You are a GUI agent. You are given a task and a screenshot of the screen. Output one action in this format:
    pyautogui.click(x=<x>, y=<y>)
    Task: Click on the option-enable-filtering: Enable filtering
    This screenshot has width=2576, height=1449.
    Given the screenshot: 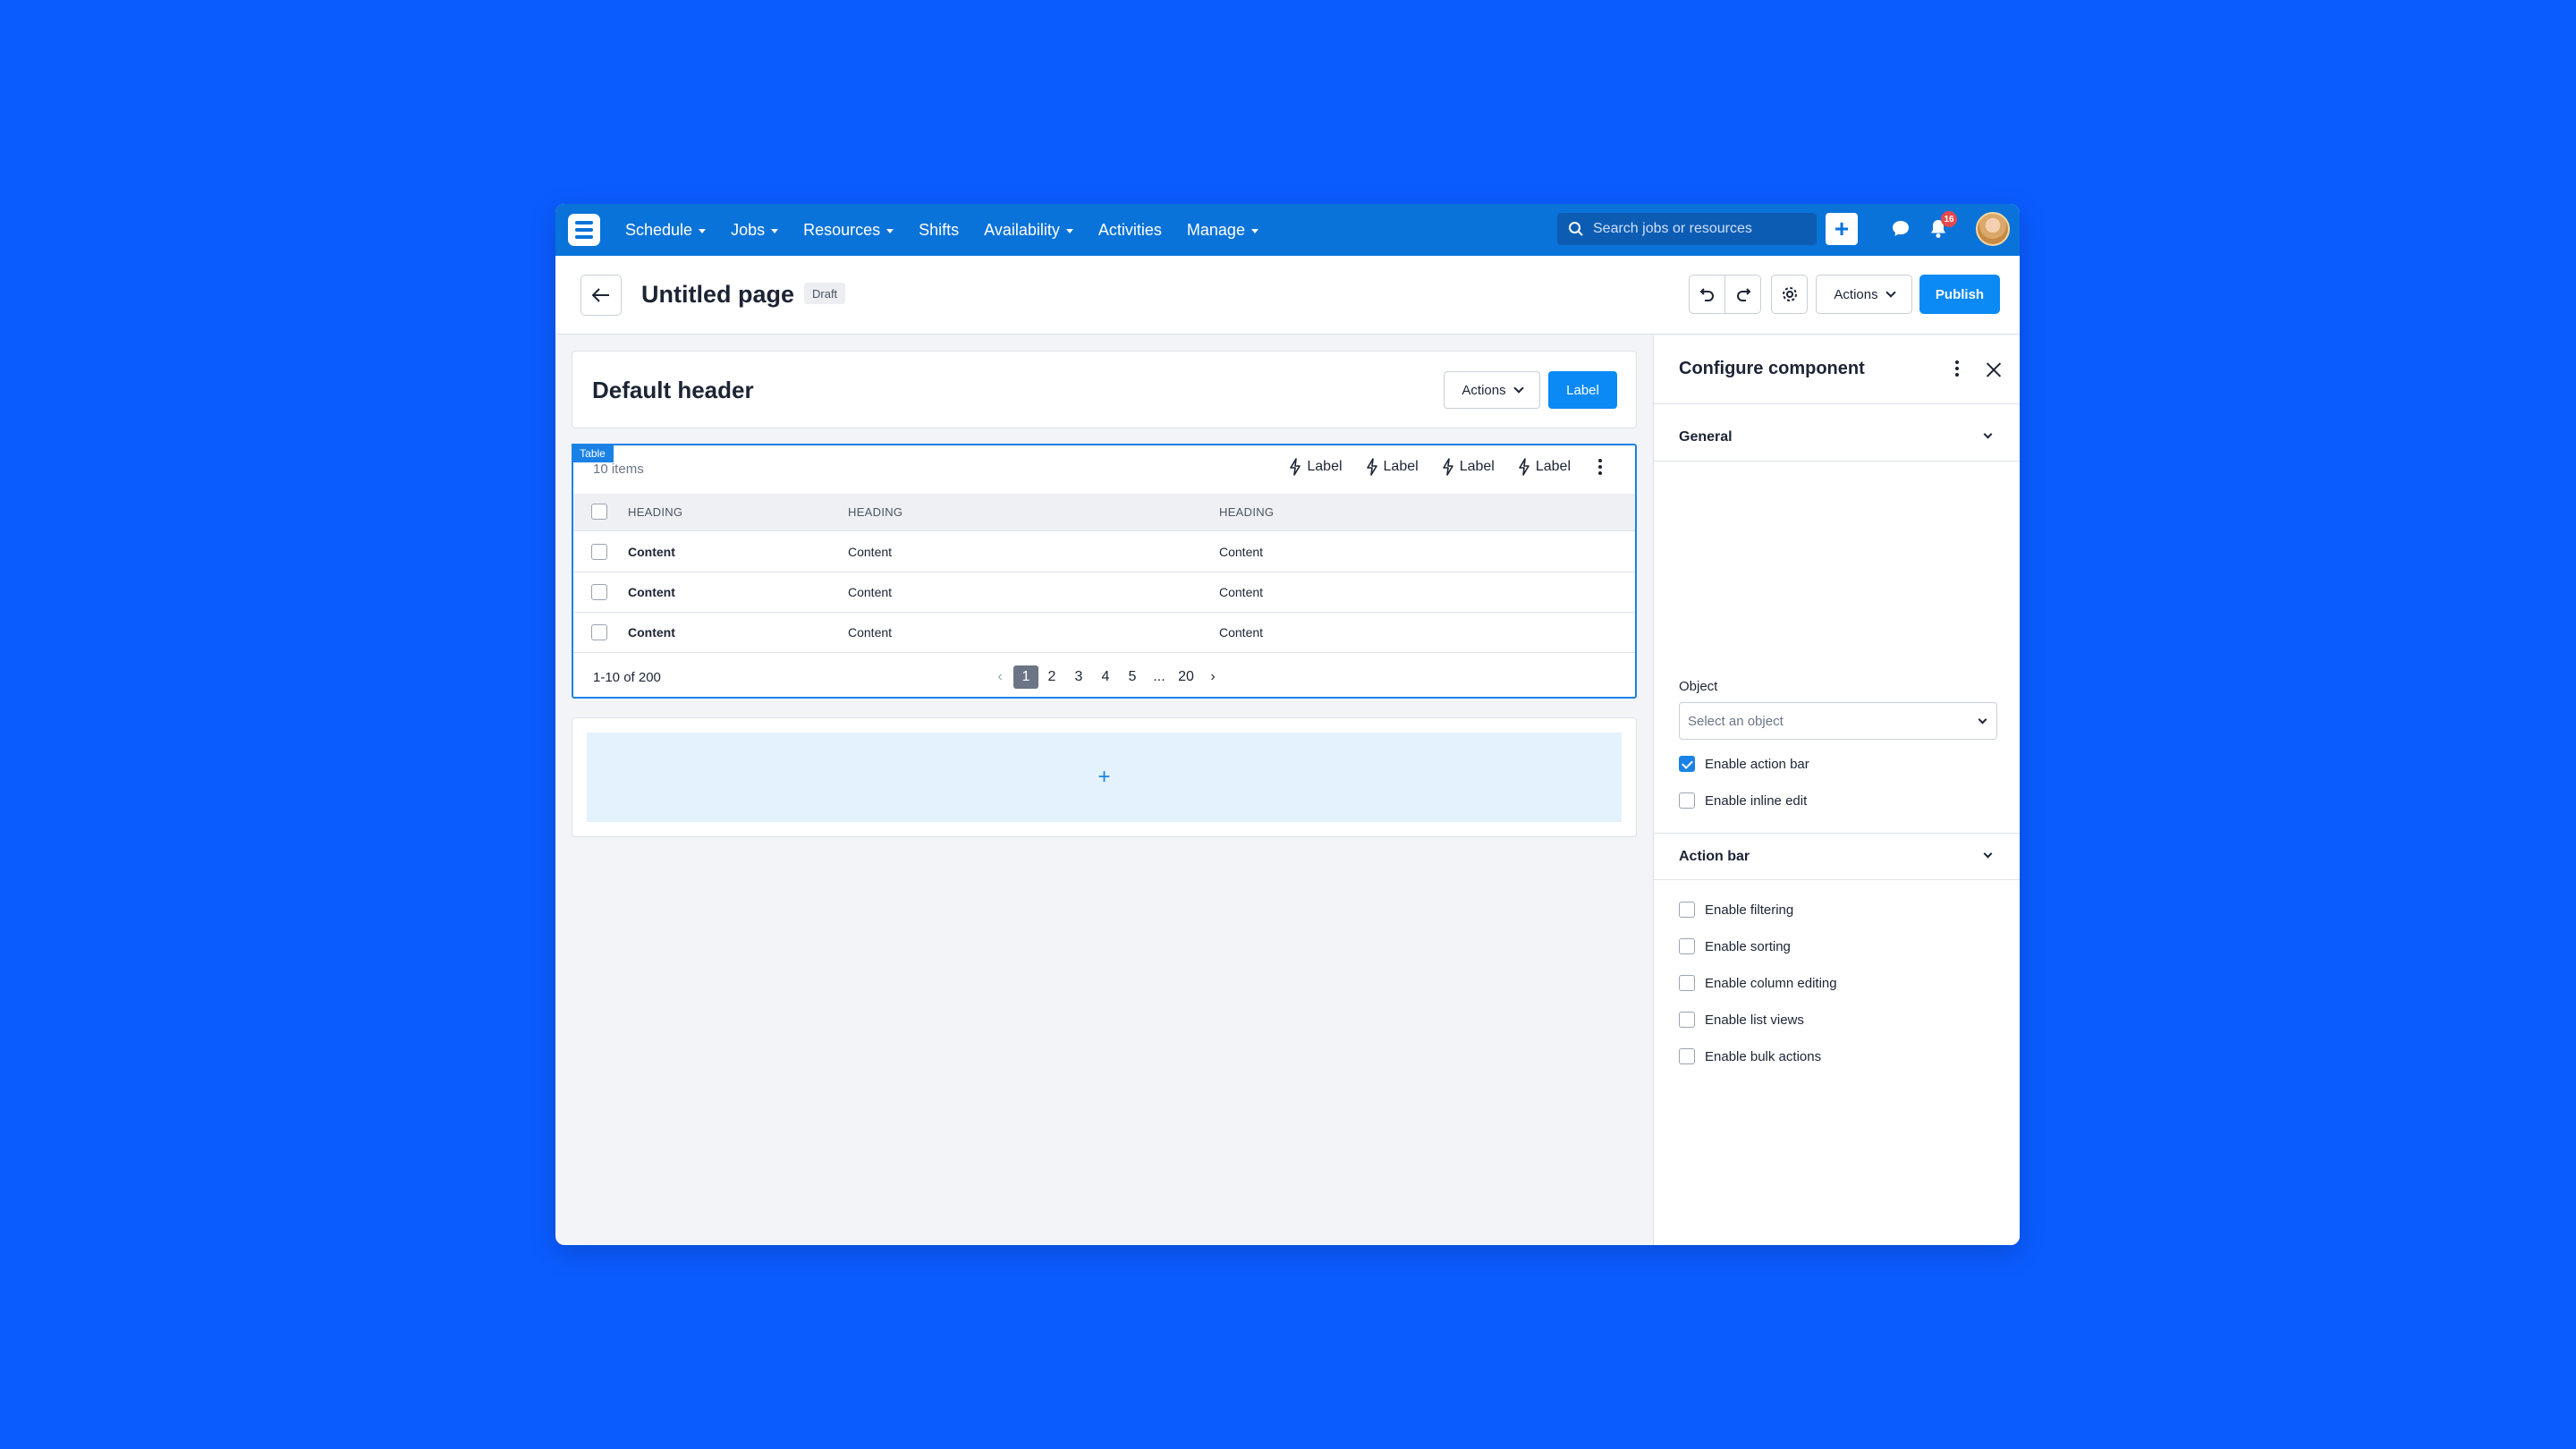 What is the action you would take?
    pyautogui.click(x=1736, y=910)
    